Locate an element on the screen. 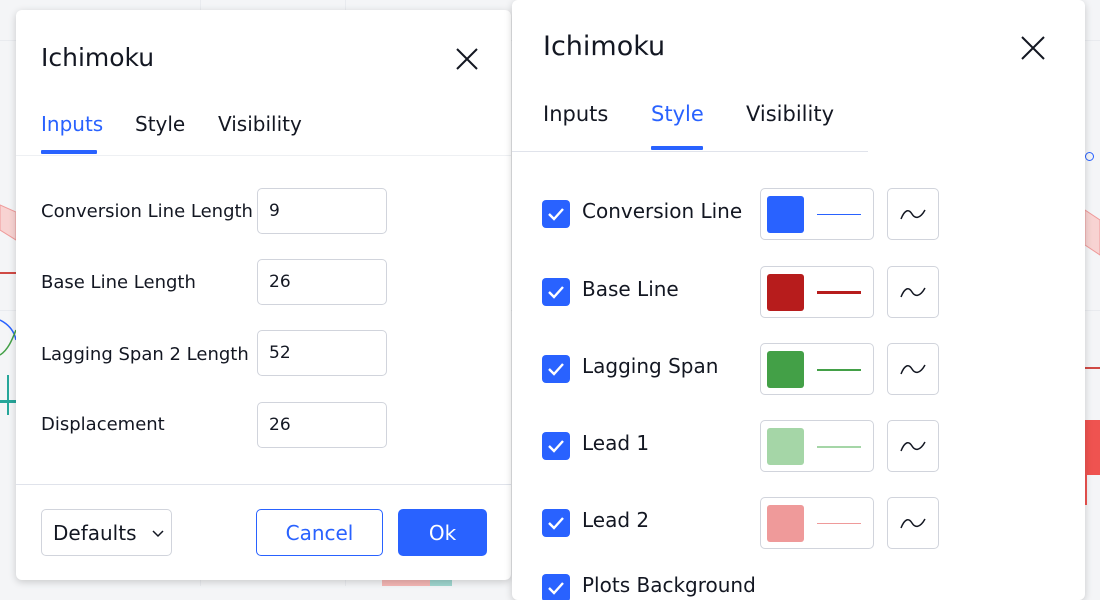  ok-button: Ok is located at coordinates (442, 532).